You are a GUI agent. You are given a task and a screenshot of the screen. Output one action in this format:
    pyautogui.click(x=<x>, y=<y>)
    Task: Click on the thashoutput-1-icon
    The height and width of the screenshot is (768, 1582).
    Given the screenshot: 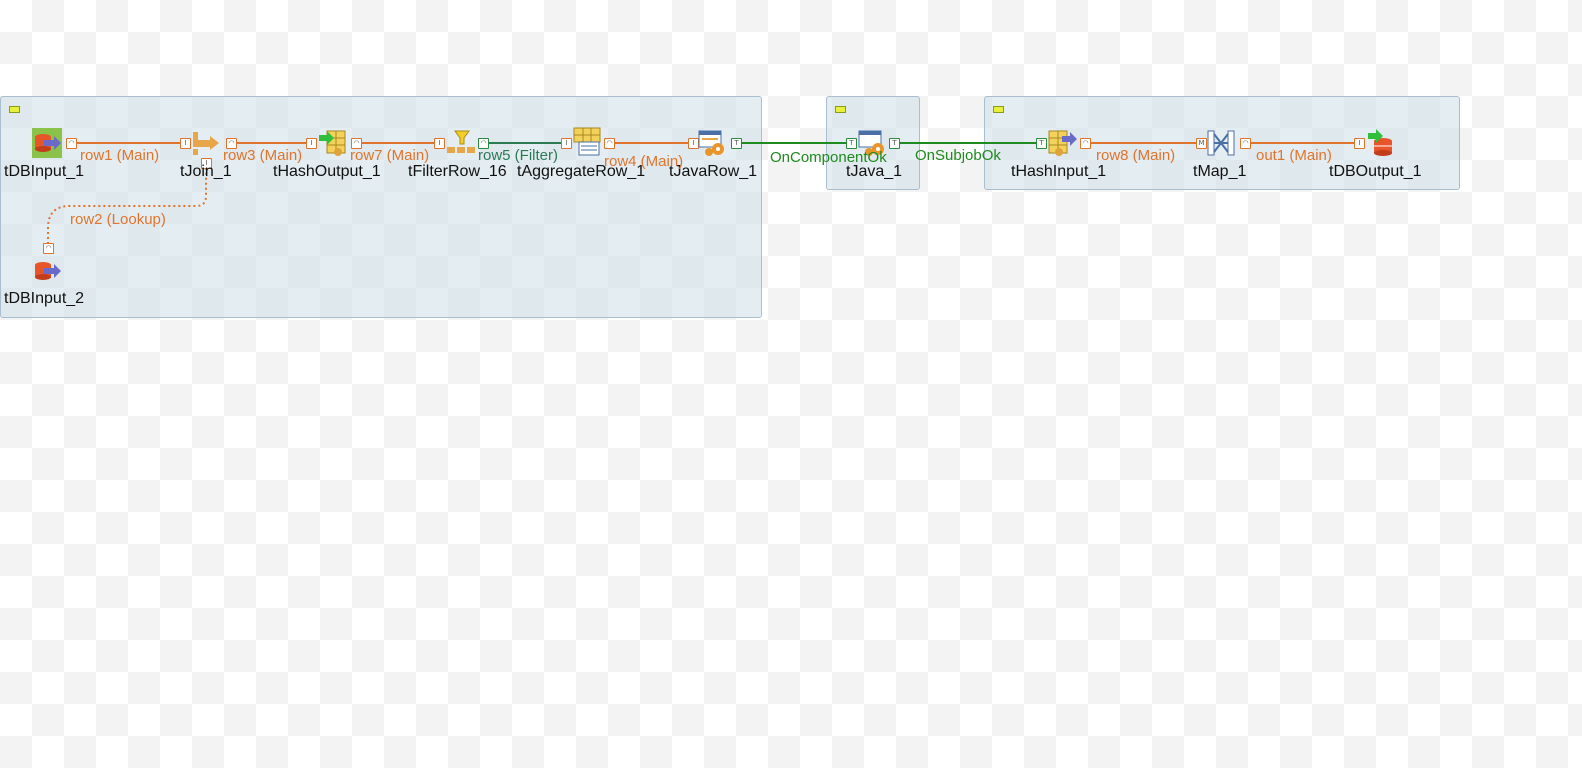 What is the action you would take?
    pyautogui.click(x=333, y=143)
    